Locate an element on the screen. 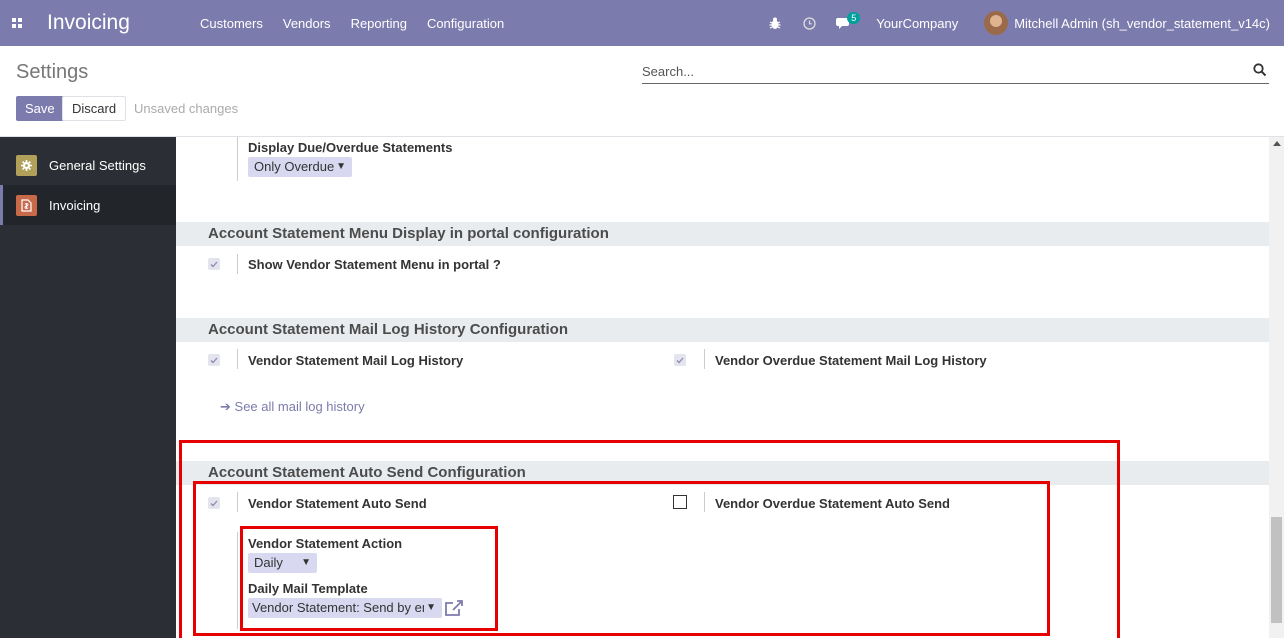 The height and width of the screenshot is (638, 1284). chat-count-badge: 5 is located at coordinates (854, 18).